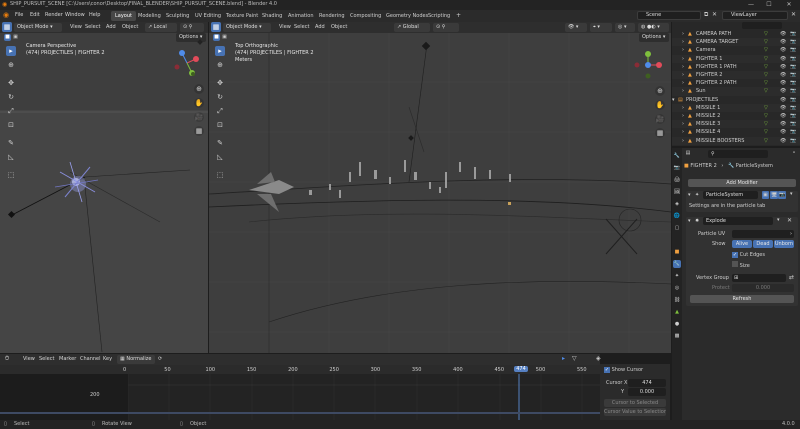  What do you see at coordinates (730, 195) in the screenshot?
I see `particle-modifier-name: ParticleSystem` at bounding box center [730, 195].